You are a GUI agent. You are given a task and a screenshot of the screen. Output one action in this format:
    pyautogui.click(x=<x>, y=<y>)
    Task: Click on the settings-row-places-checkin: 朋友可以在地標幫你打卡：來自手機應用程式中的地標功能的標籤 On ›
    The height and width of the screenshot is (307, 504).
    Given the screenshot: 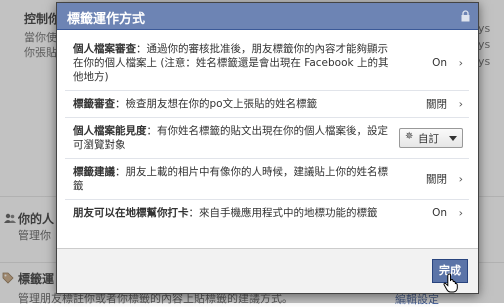 What is the action you would take?
    pyautogui.click(x=267, y=213)
    